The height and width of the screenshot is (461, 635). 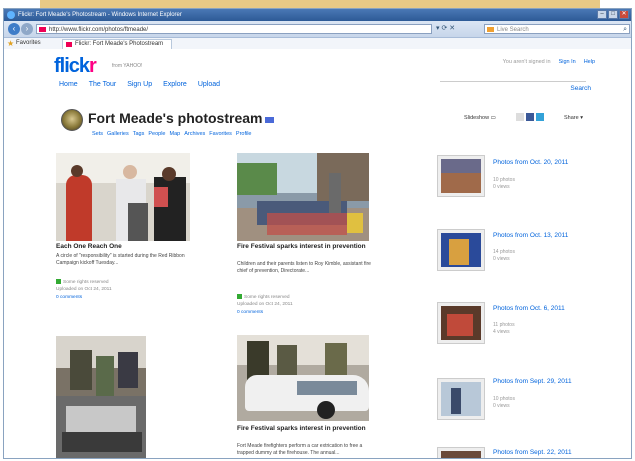 I want to click on window-controls: – □ ✕, so click(x=613, y=14).